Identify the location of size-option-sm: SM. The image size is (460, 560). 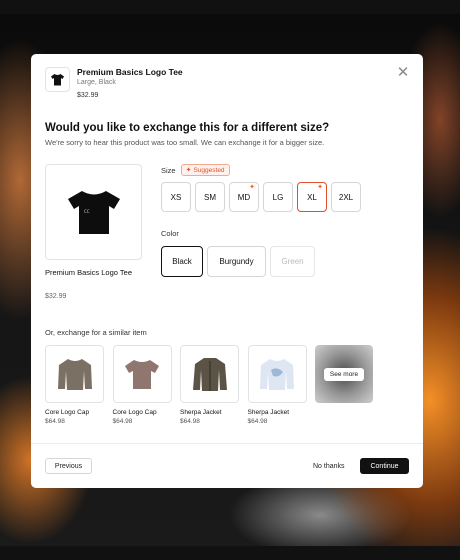
(210, 197).